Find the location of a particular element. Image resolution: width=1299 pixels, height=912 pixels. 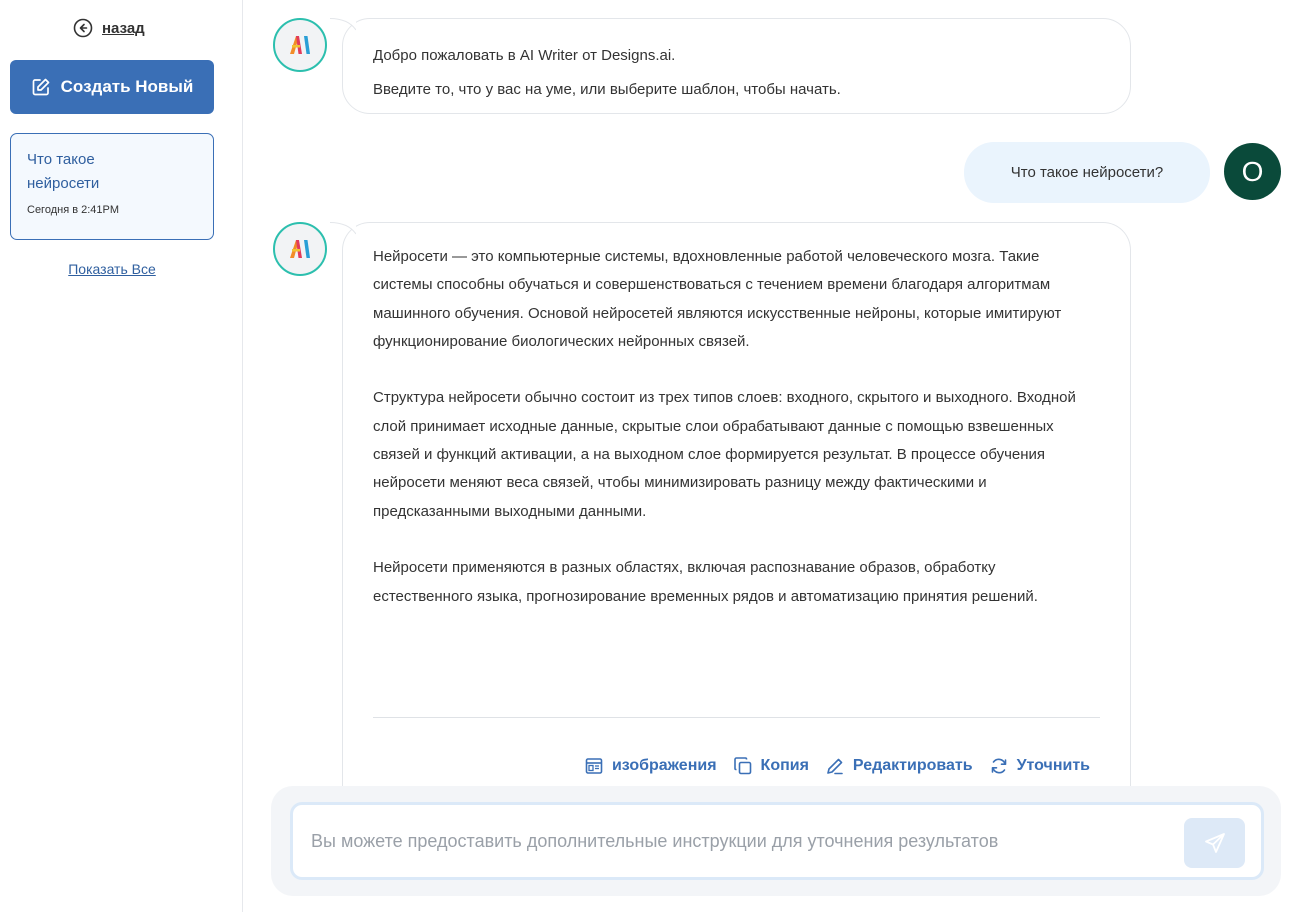

send-button is located at coordinates (1214, 843).